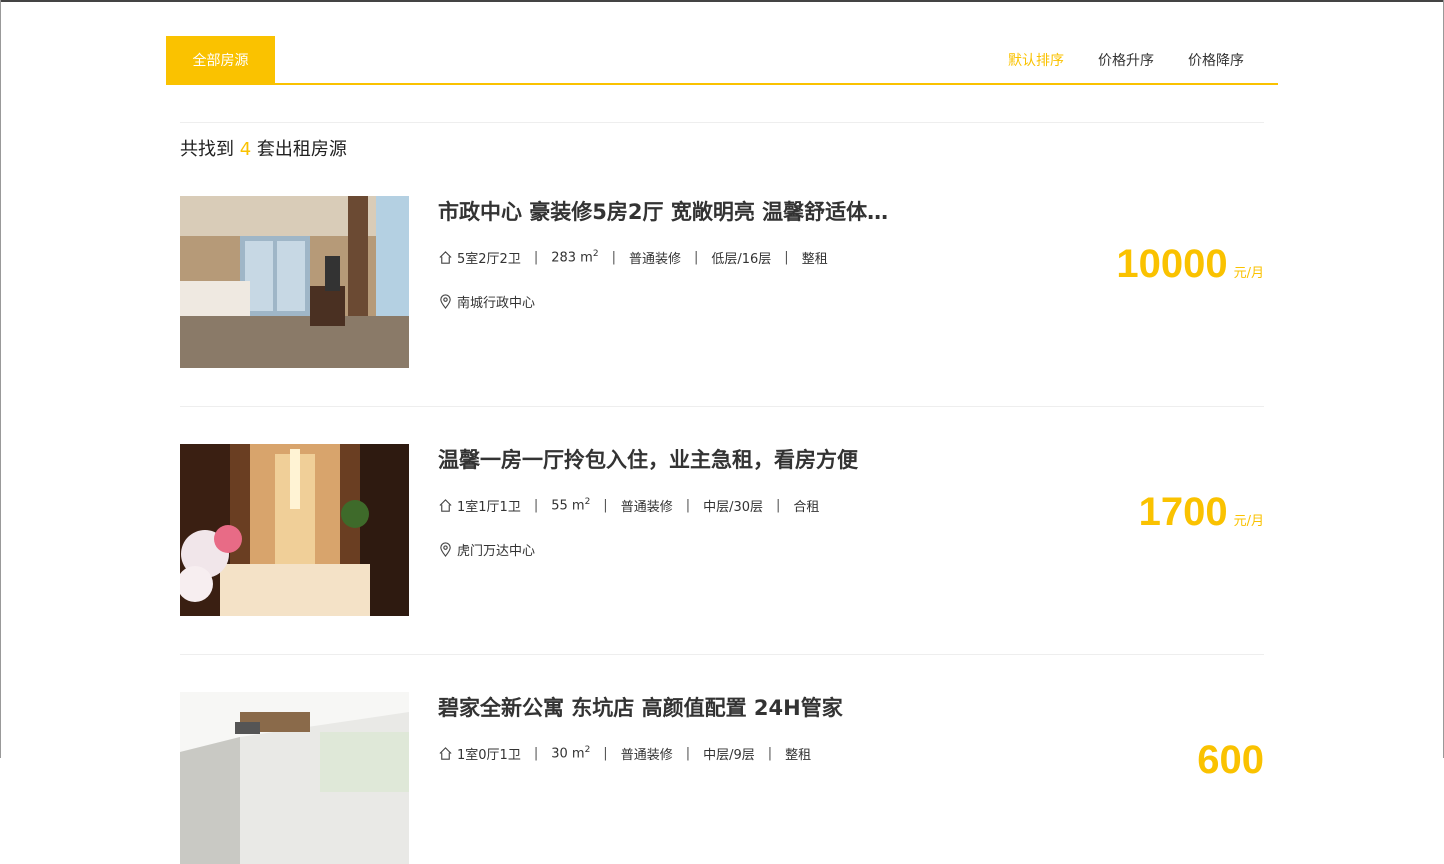 The width and height of the screenshot is (1444, 864). I want to click on listing-rent-type: 合租, so click(806, 507).